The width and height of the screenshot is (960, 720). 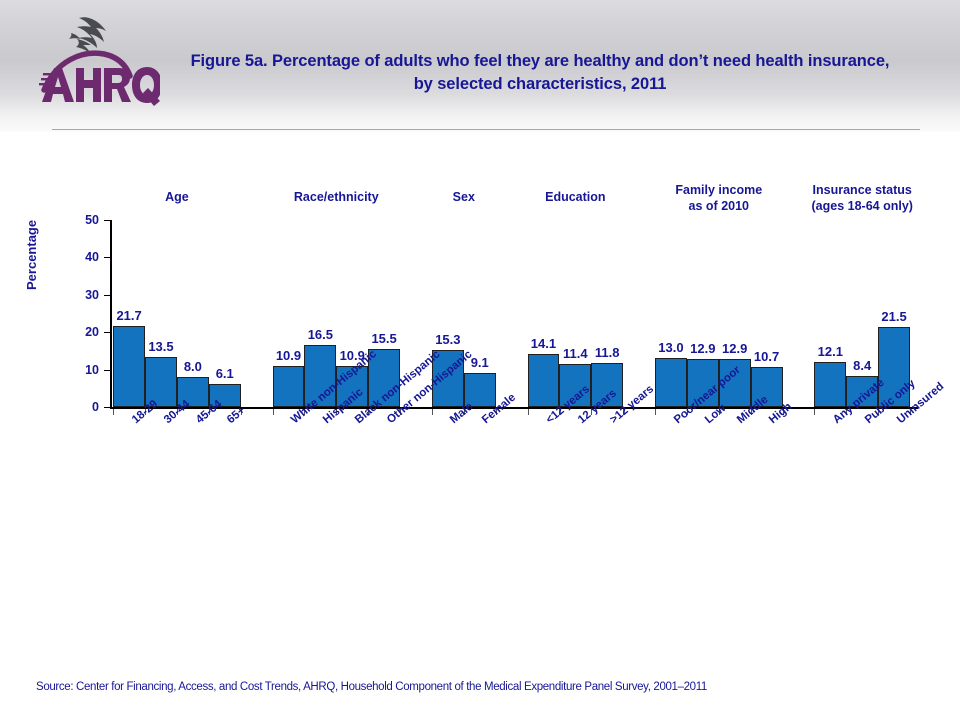 What do you see at coordinates (92, 332) in the screenshot?
I see `y-tick-label: 20` at bounding box center [92, 332].